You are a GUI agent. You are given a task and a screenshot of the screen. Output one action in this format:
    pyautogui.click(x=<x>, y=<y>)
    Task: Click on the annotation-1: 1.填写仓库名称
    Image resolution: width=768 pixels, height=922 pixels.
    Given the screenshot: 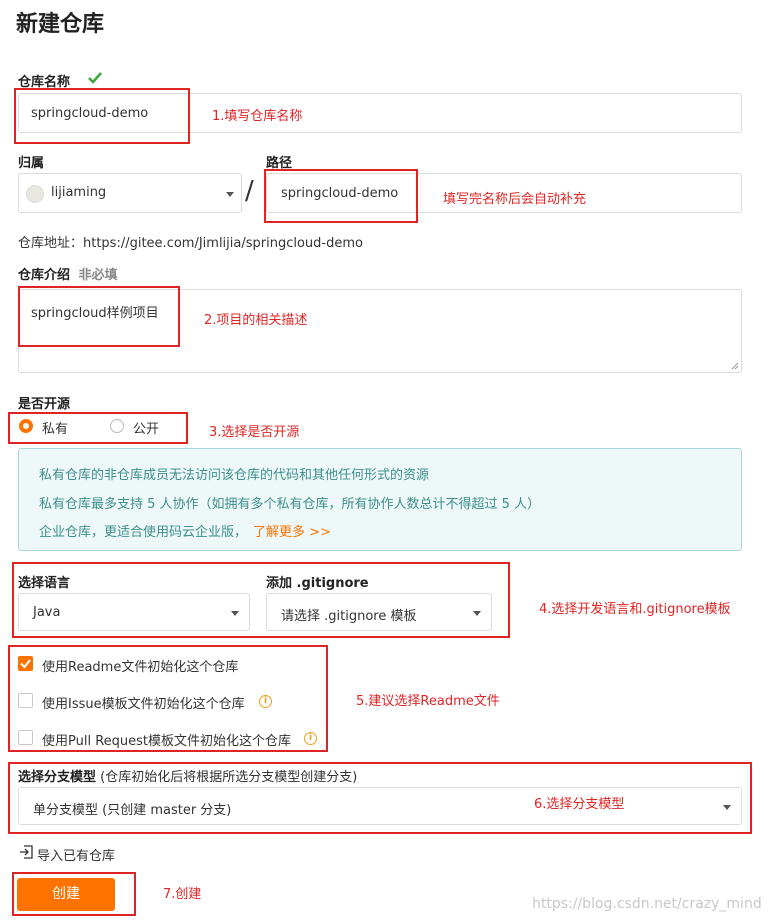 What is the action you would take?
    pyautogui.click(x=257, y=116)
    